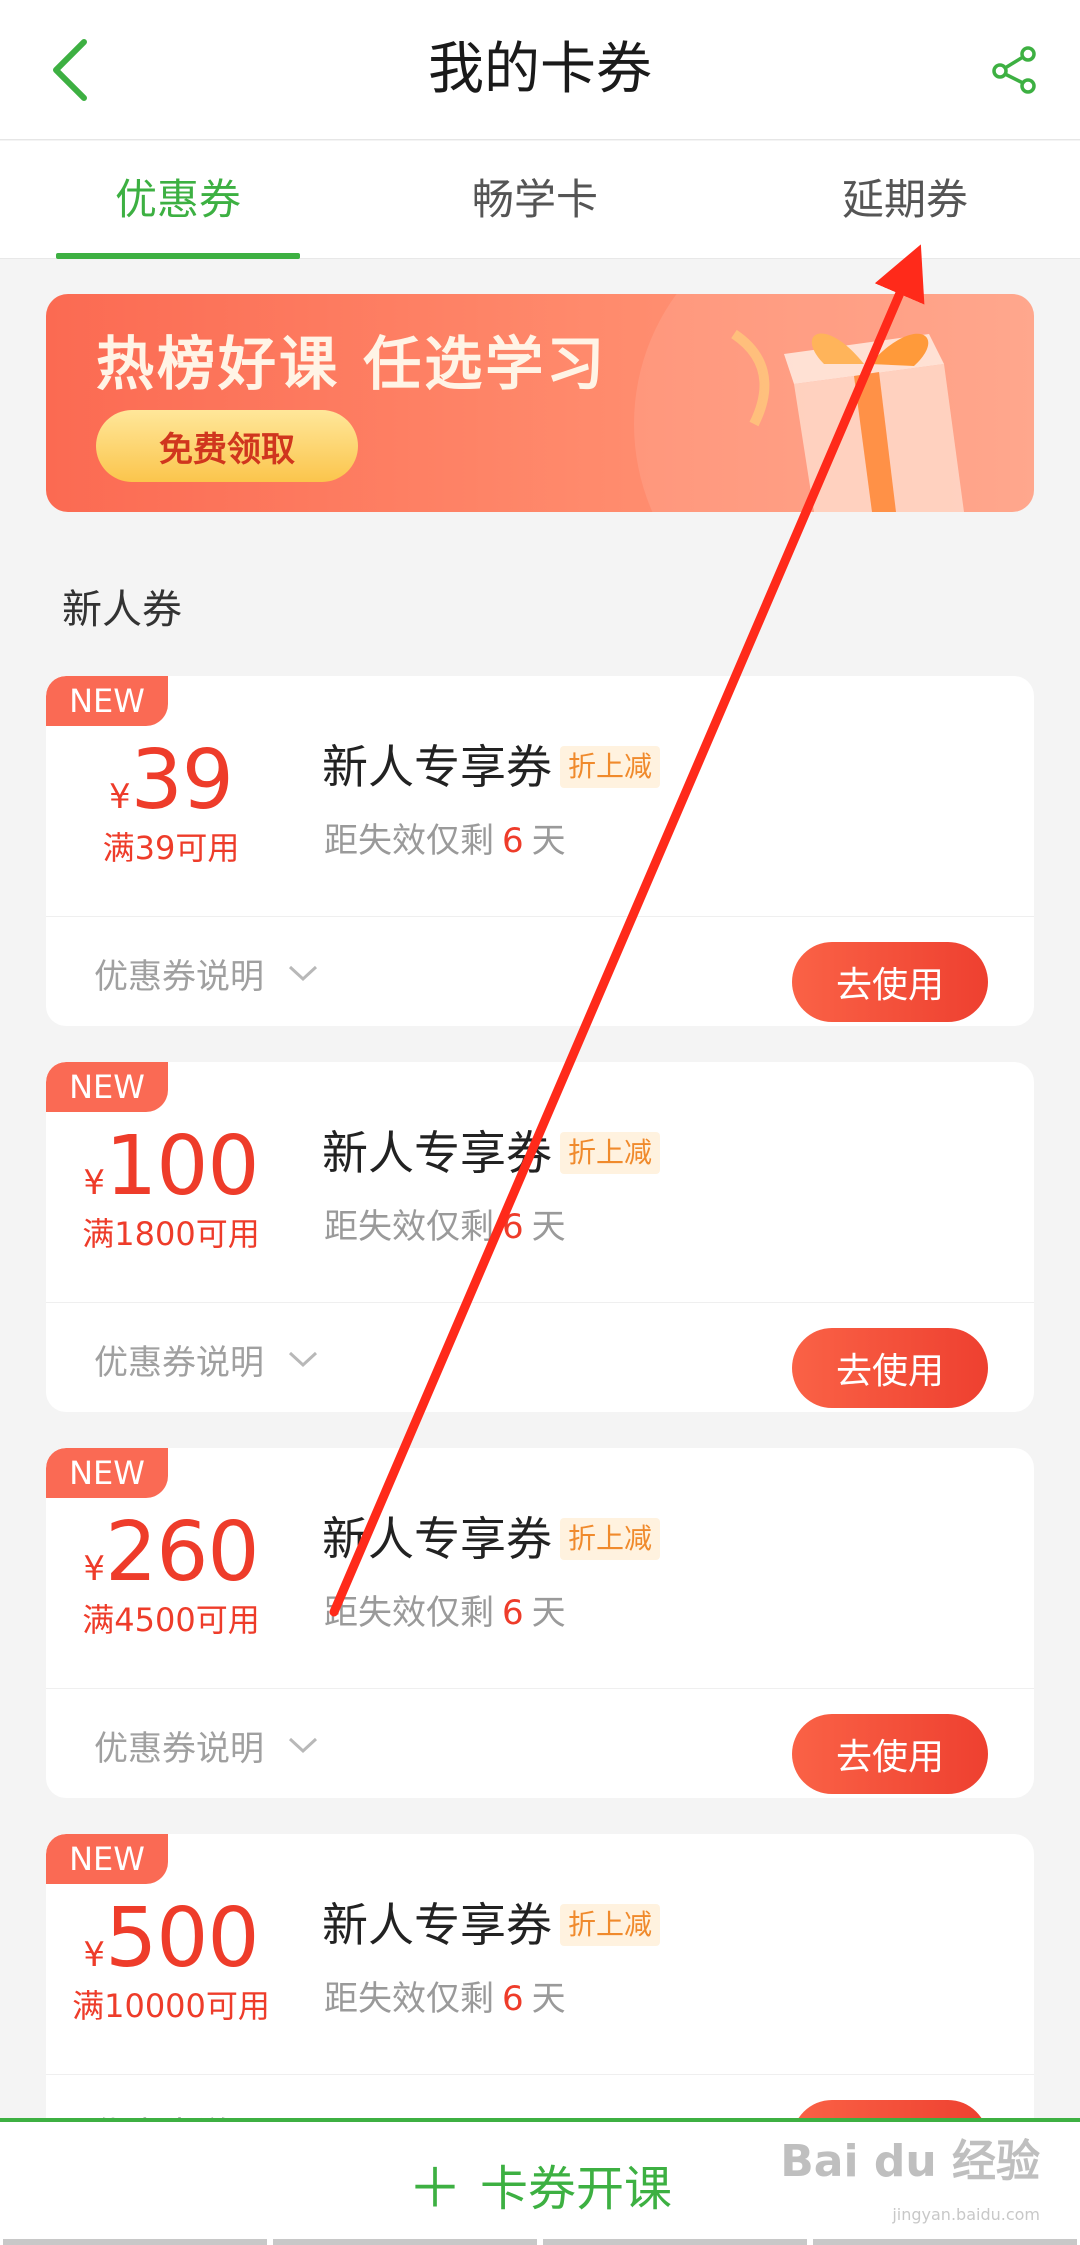 The image size is (1080, 2245). Describe the element at coordinates (352, 364) in the screenshot. I see `banner-title: 热榜好课 任选学习` at that location.